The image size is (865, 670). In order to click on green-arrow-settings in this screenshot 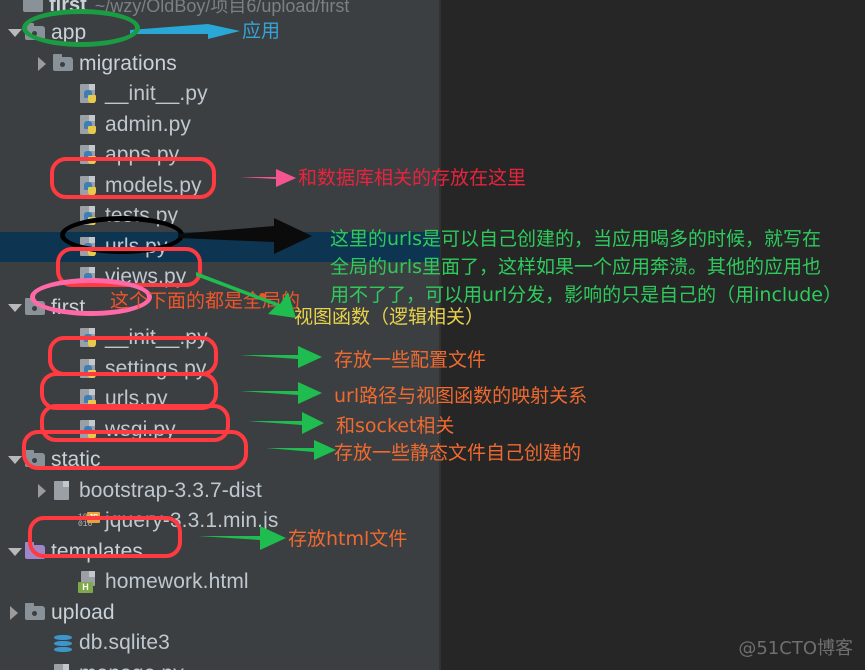, I will do `click(281, 357)`.